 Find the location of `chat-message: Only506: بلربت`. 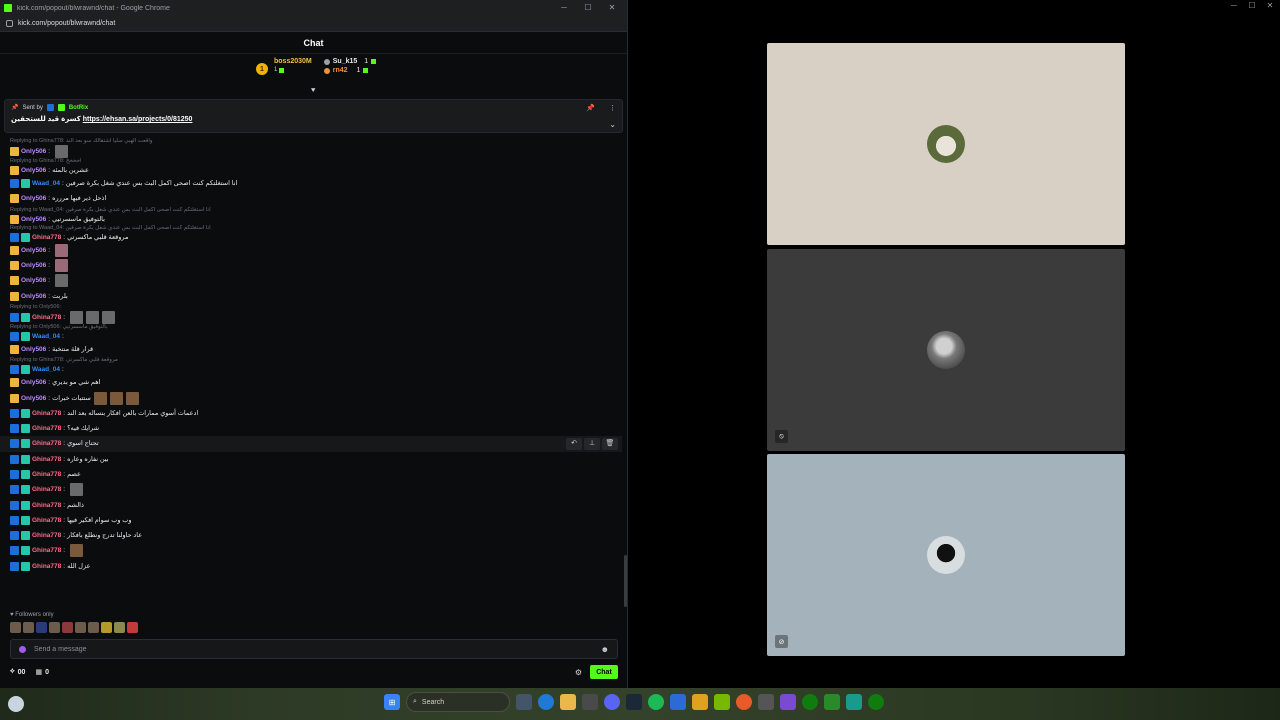

chat-message: Only506: بلربت is located at coordinates (311, 295).